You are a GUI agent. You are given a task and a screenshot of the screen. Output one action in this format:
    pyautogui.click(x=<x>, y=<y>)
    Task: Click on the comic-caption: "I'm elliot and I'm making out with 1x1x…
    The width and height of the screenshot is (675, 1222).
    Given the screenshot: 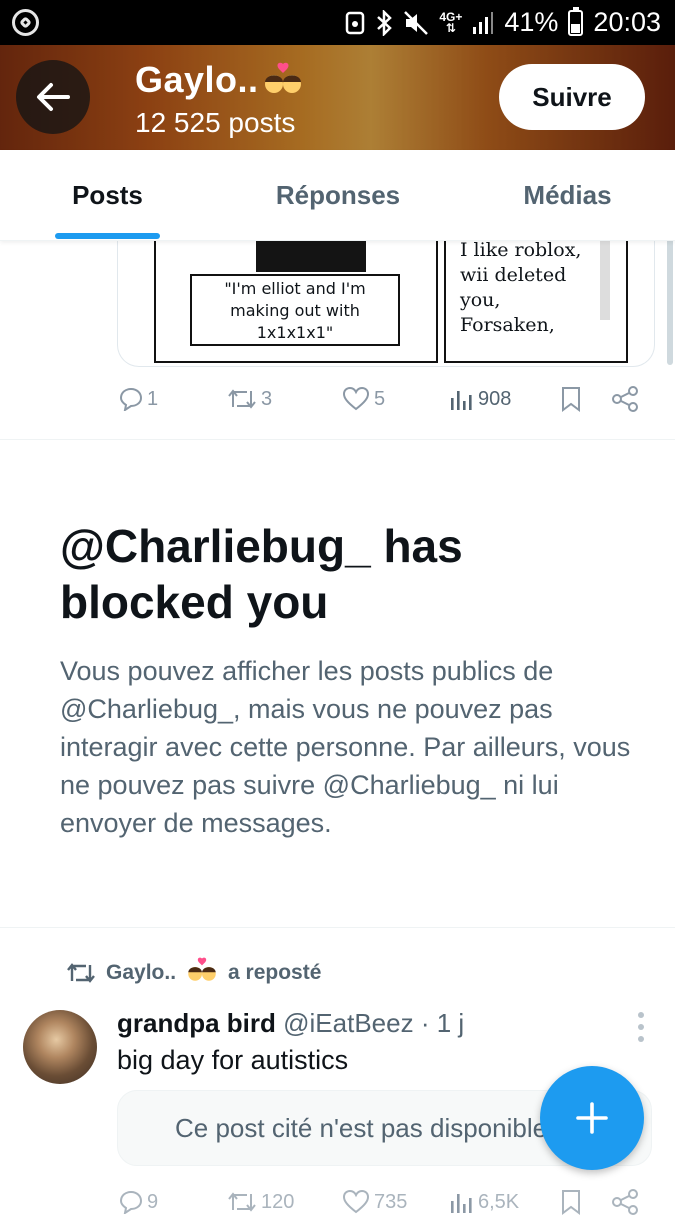 What is the action you would take?
    pyautogui.click(x=295, y=310)
    